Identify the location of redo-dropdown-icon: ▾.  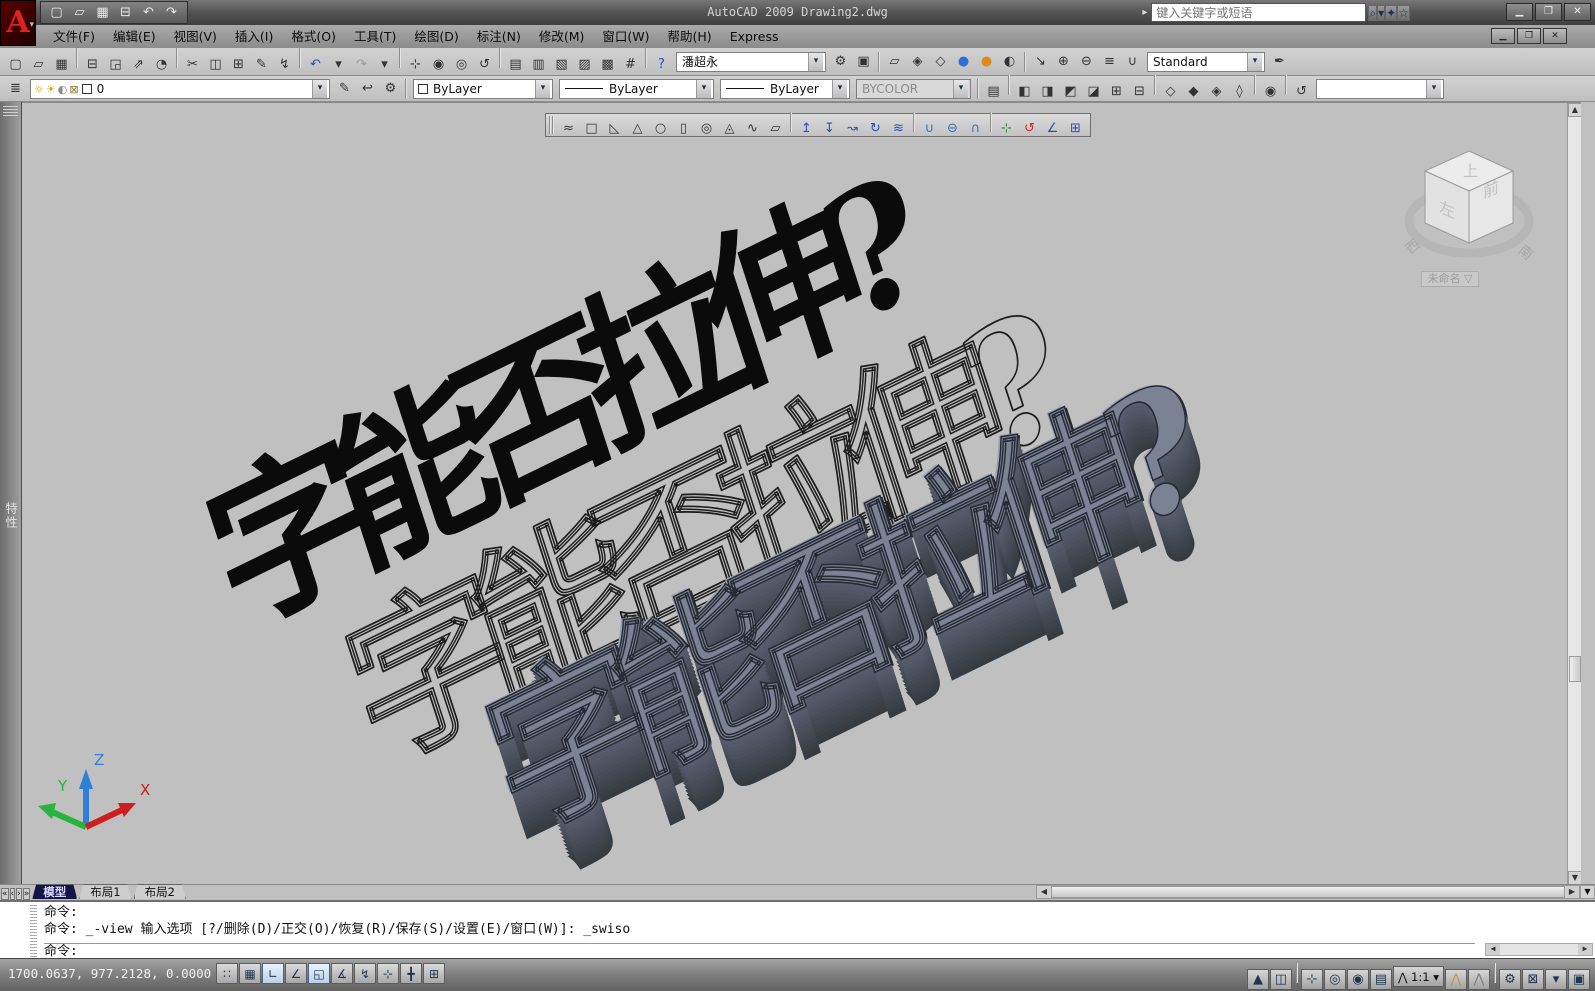
(384, 65).